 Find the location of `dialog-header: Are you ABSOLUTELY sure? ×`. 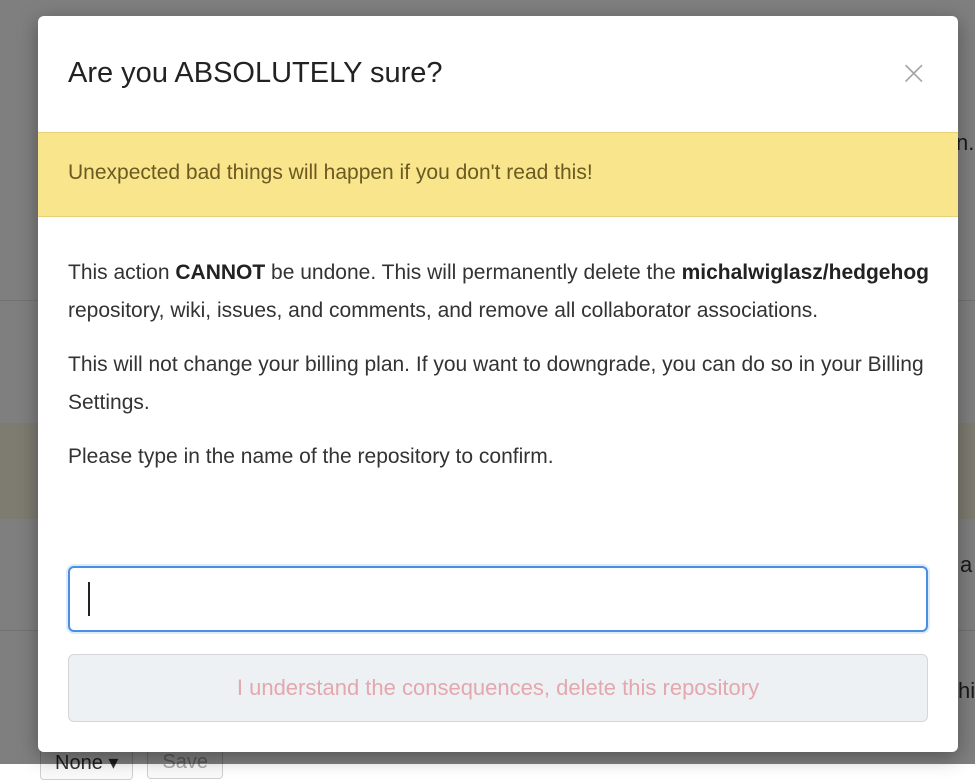

dialog-header: Are you ABSOLUTELY sure? × is located at coordinates (498, 74).